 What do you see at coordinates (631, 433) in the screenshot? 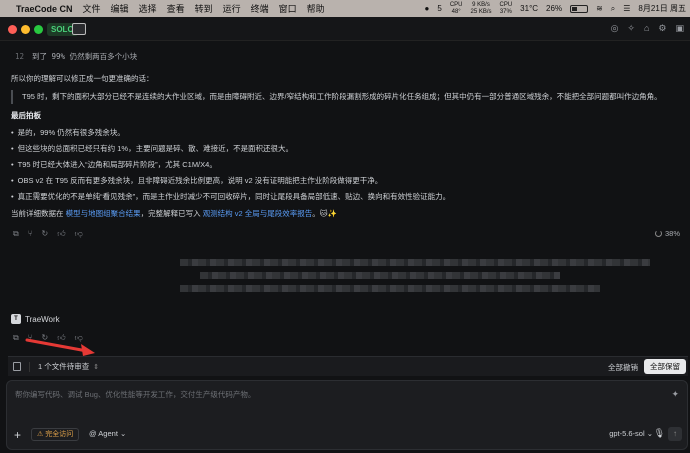
I see `model-selector: gpt-5.6-sol ⌄` at bounding box center [631, 433].